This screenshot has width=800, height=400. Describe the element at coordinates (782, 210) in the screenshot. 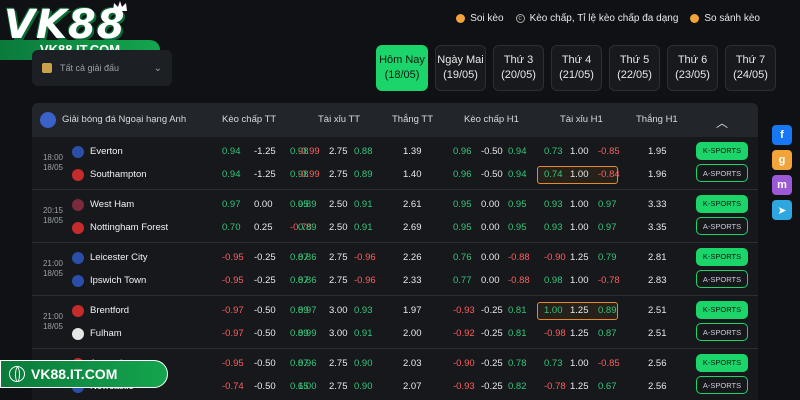

I see `telegram-icon: ➤` at that location.